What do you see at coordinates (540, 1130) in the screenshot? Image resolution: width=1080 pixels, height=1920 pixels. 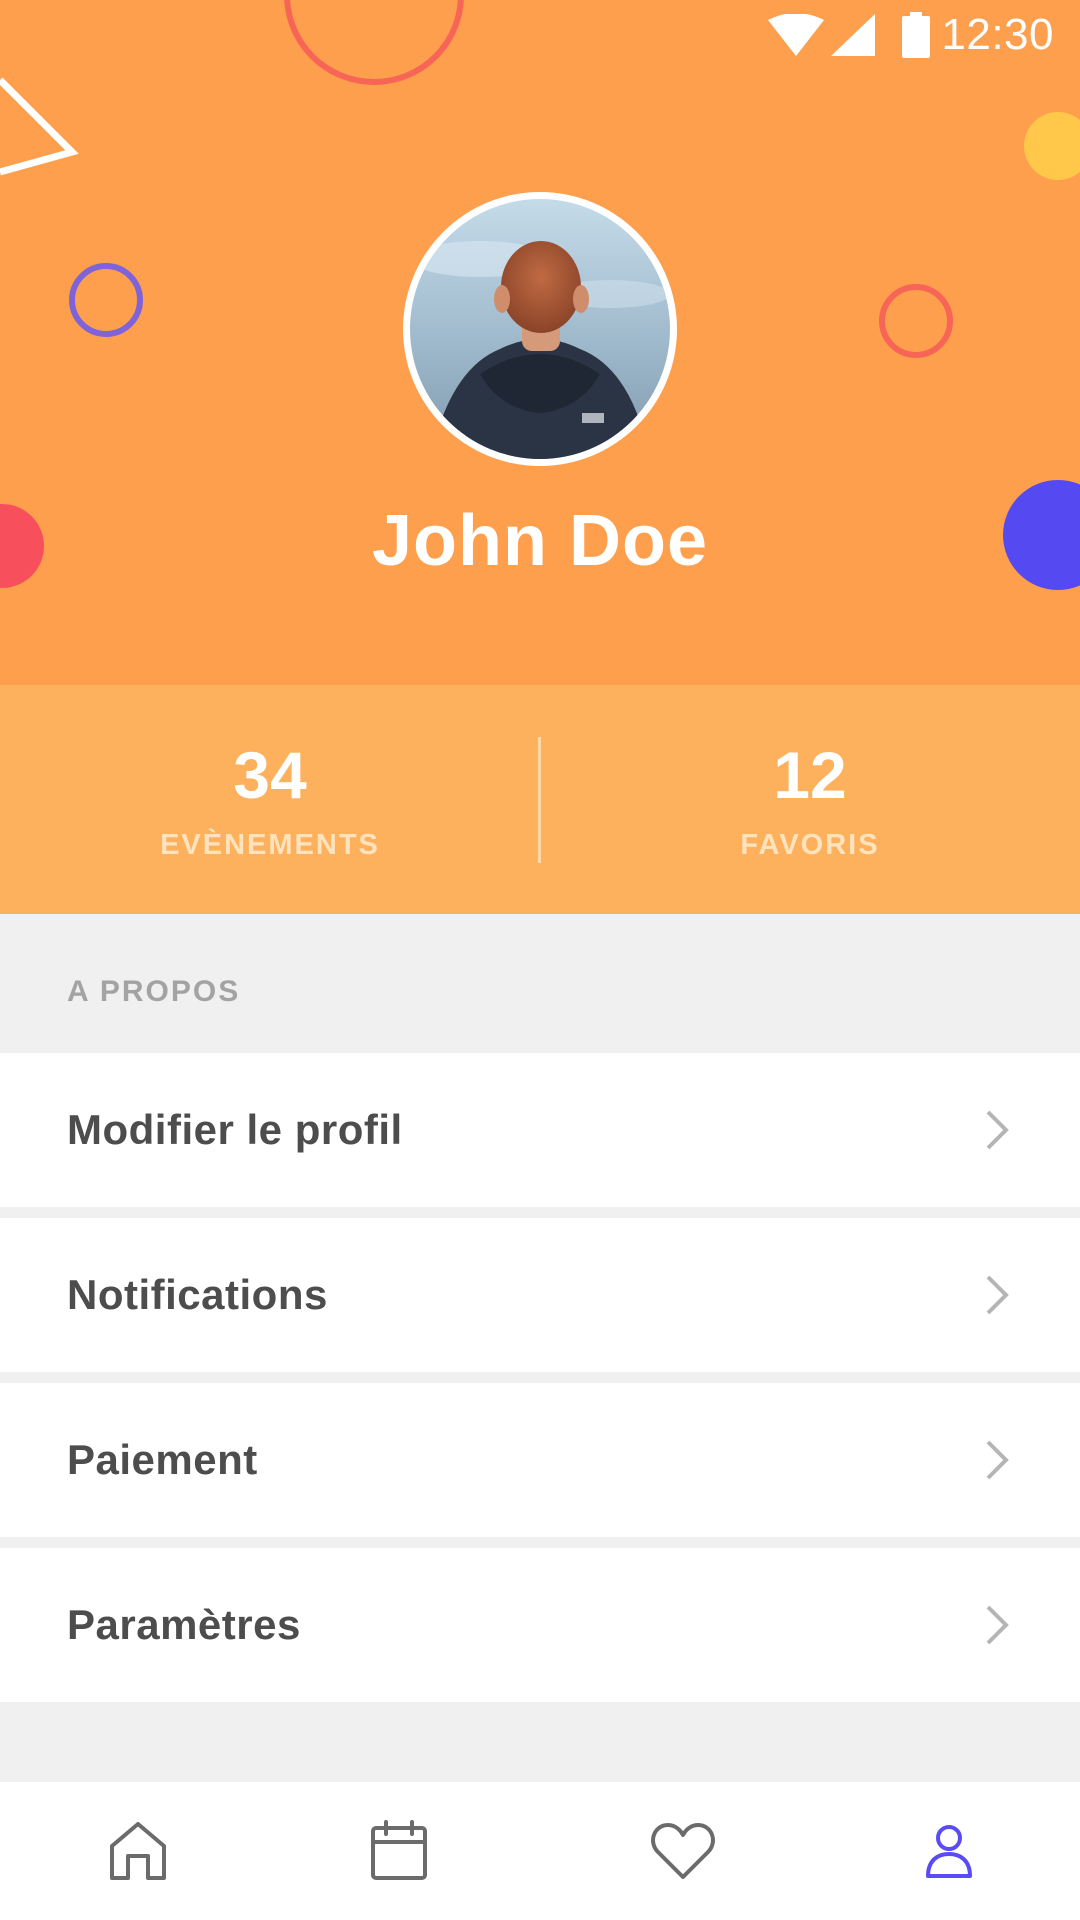 I see `menu-item-edit-profile: Modifier le profil` at bounding box center [540, 1130].